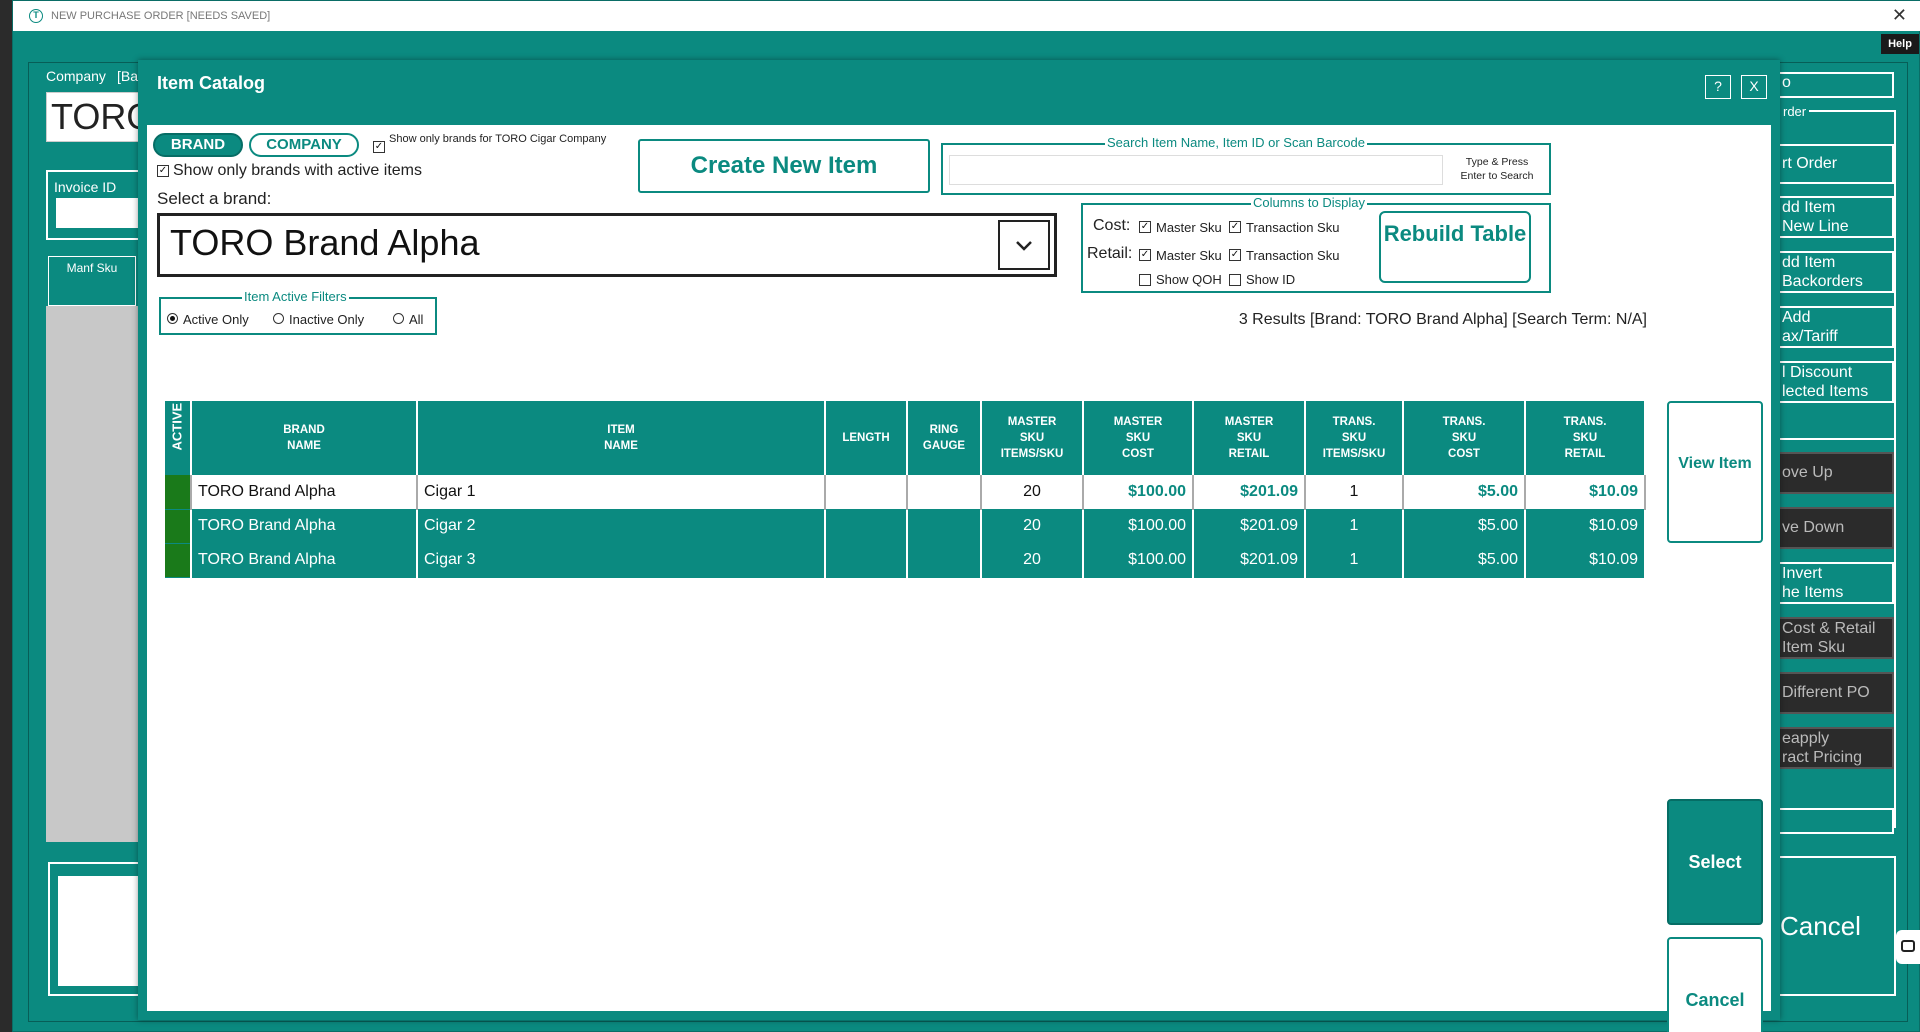 The image size is (1920, 1032). I want to click on bg-top-right-field: o, so click(1834, 85).